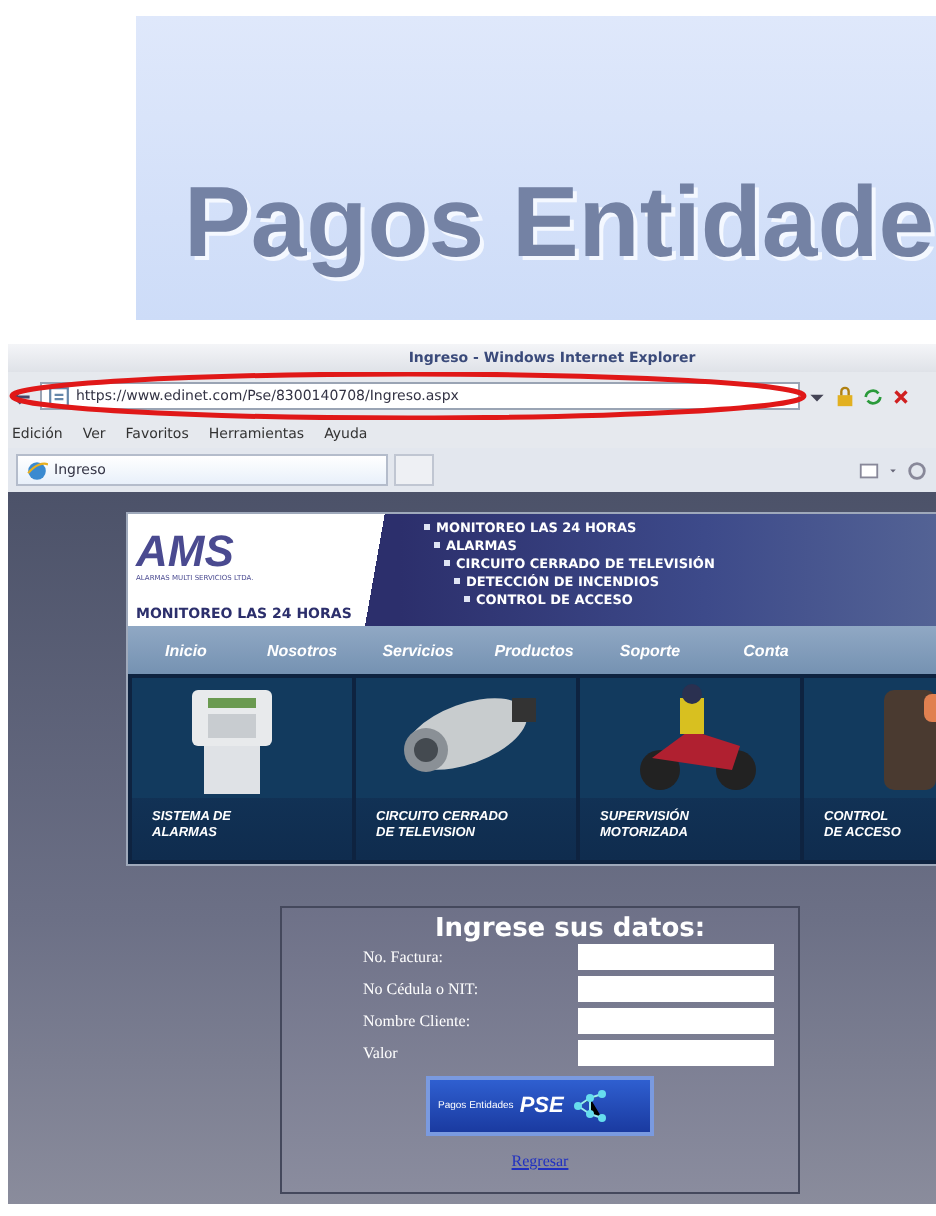 This screenshot has height=1216, width=936. I want to click on field-label: No Cédula o NIT:, so click(422, 989).